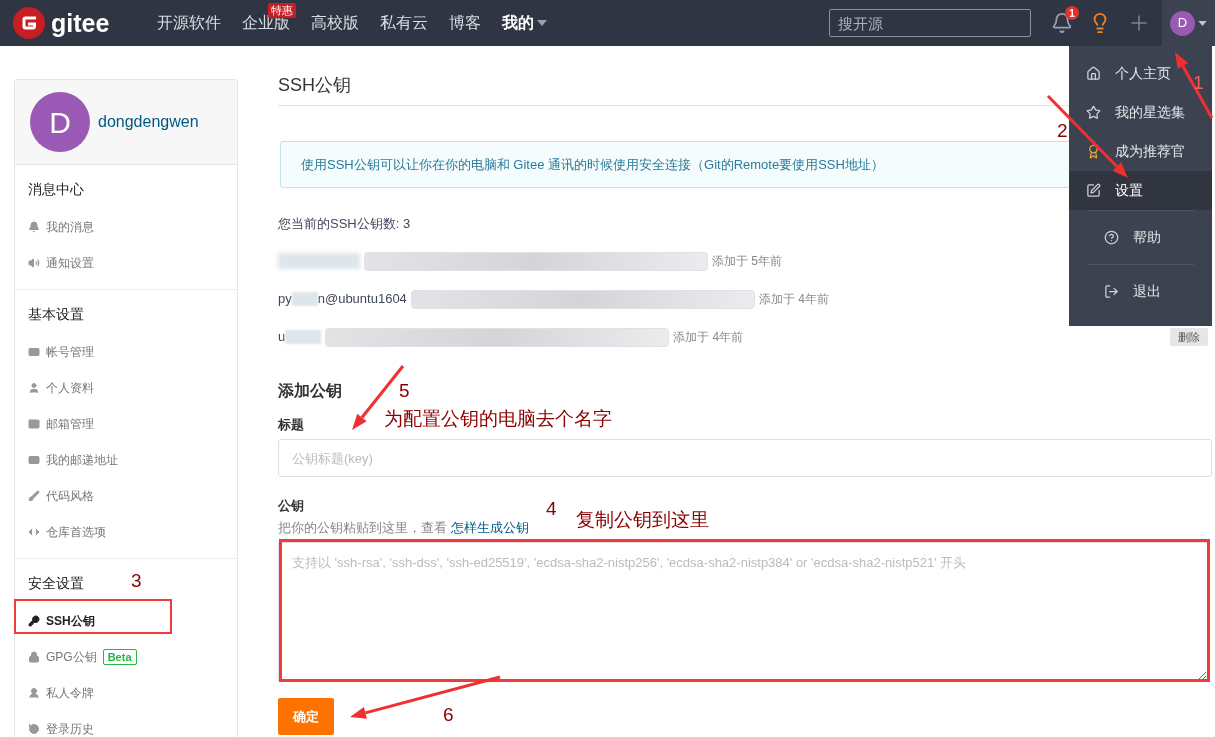 The height and width of the screenshot is (737, 1215). I want to click on section-title: 安全设置, so click(56, 583).